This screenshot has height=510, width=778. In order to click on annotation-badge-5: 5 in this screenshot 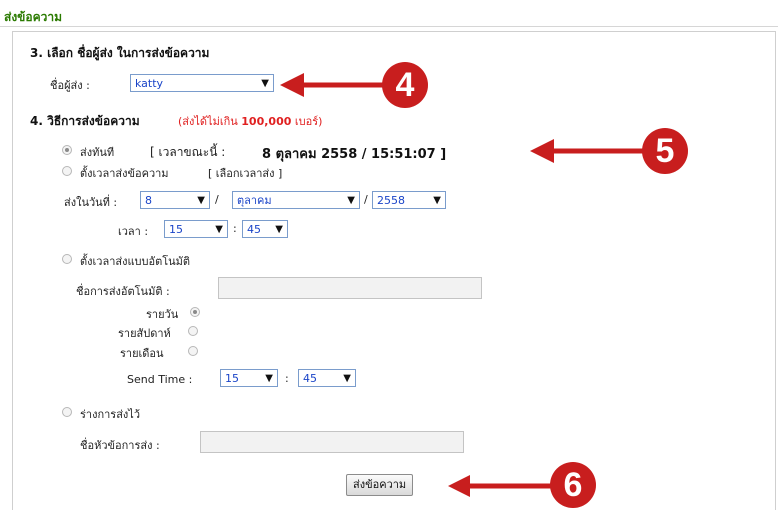, I will do `click(665, 151)`.